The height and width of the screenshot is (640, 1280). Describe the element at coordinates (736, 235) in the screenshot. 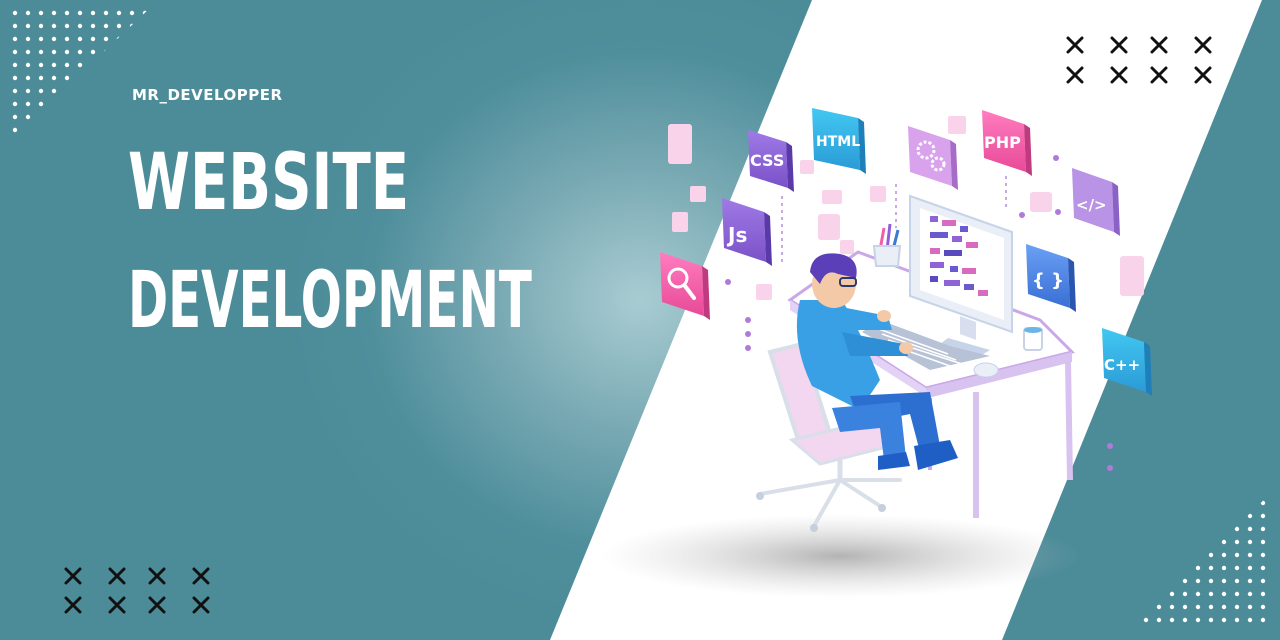

I see `tile-js-label: Js` at that location.